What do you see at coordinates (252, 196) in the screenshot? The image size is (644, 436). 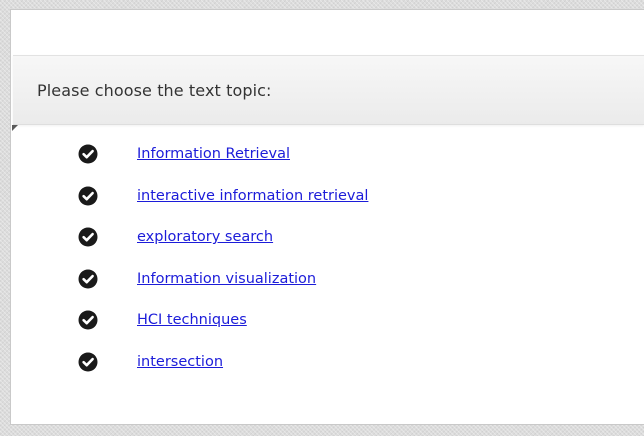 I see `topic-link-interactive-information-retrieval: interactive information retrieval` at bounding box center [252, 196].